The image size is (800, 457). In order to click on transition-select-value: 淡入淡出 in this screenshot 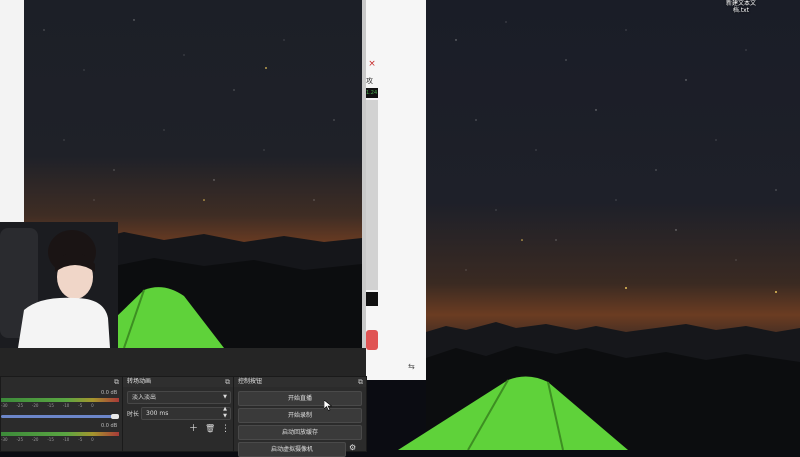, I will do `click(144, 397)`.